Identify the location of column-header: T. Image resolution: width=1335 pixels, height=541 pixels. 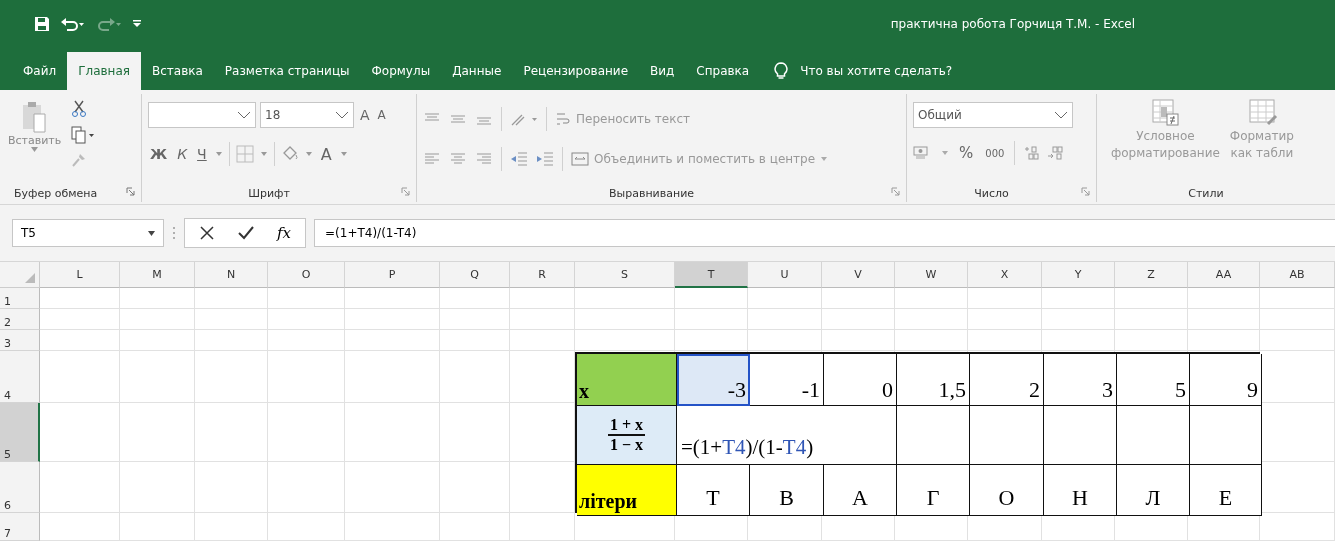
(711, 275).